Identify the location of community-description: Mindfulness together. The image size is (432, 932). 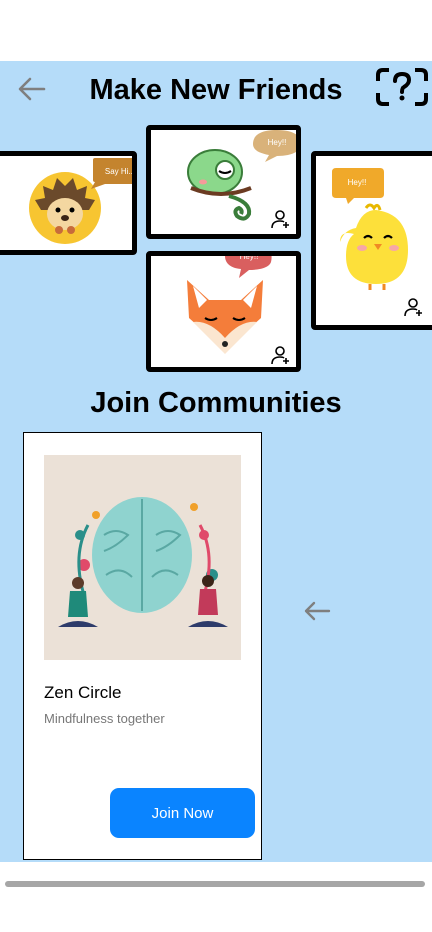
(104, 718).